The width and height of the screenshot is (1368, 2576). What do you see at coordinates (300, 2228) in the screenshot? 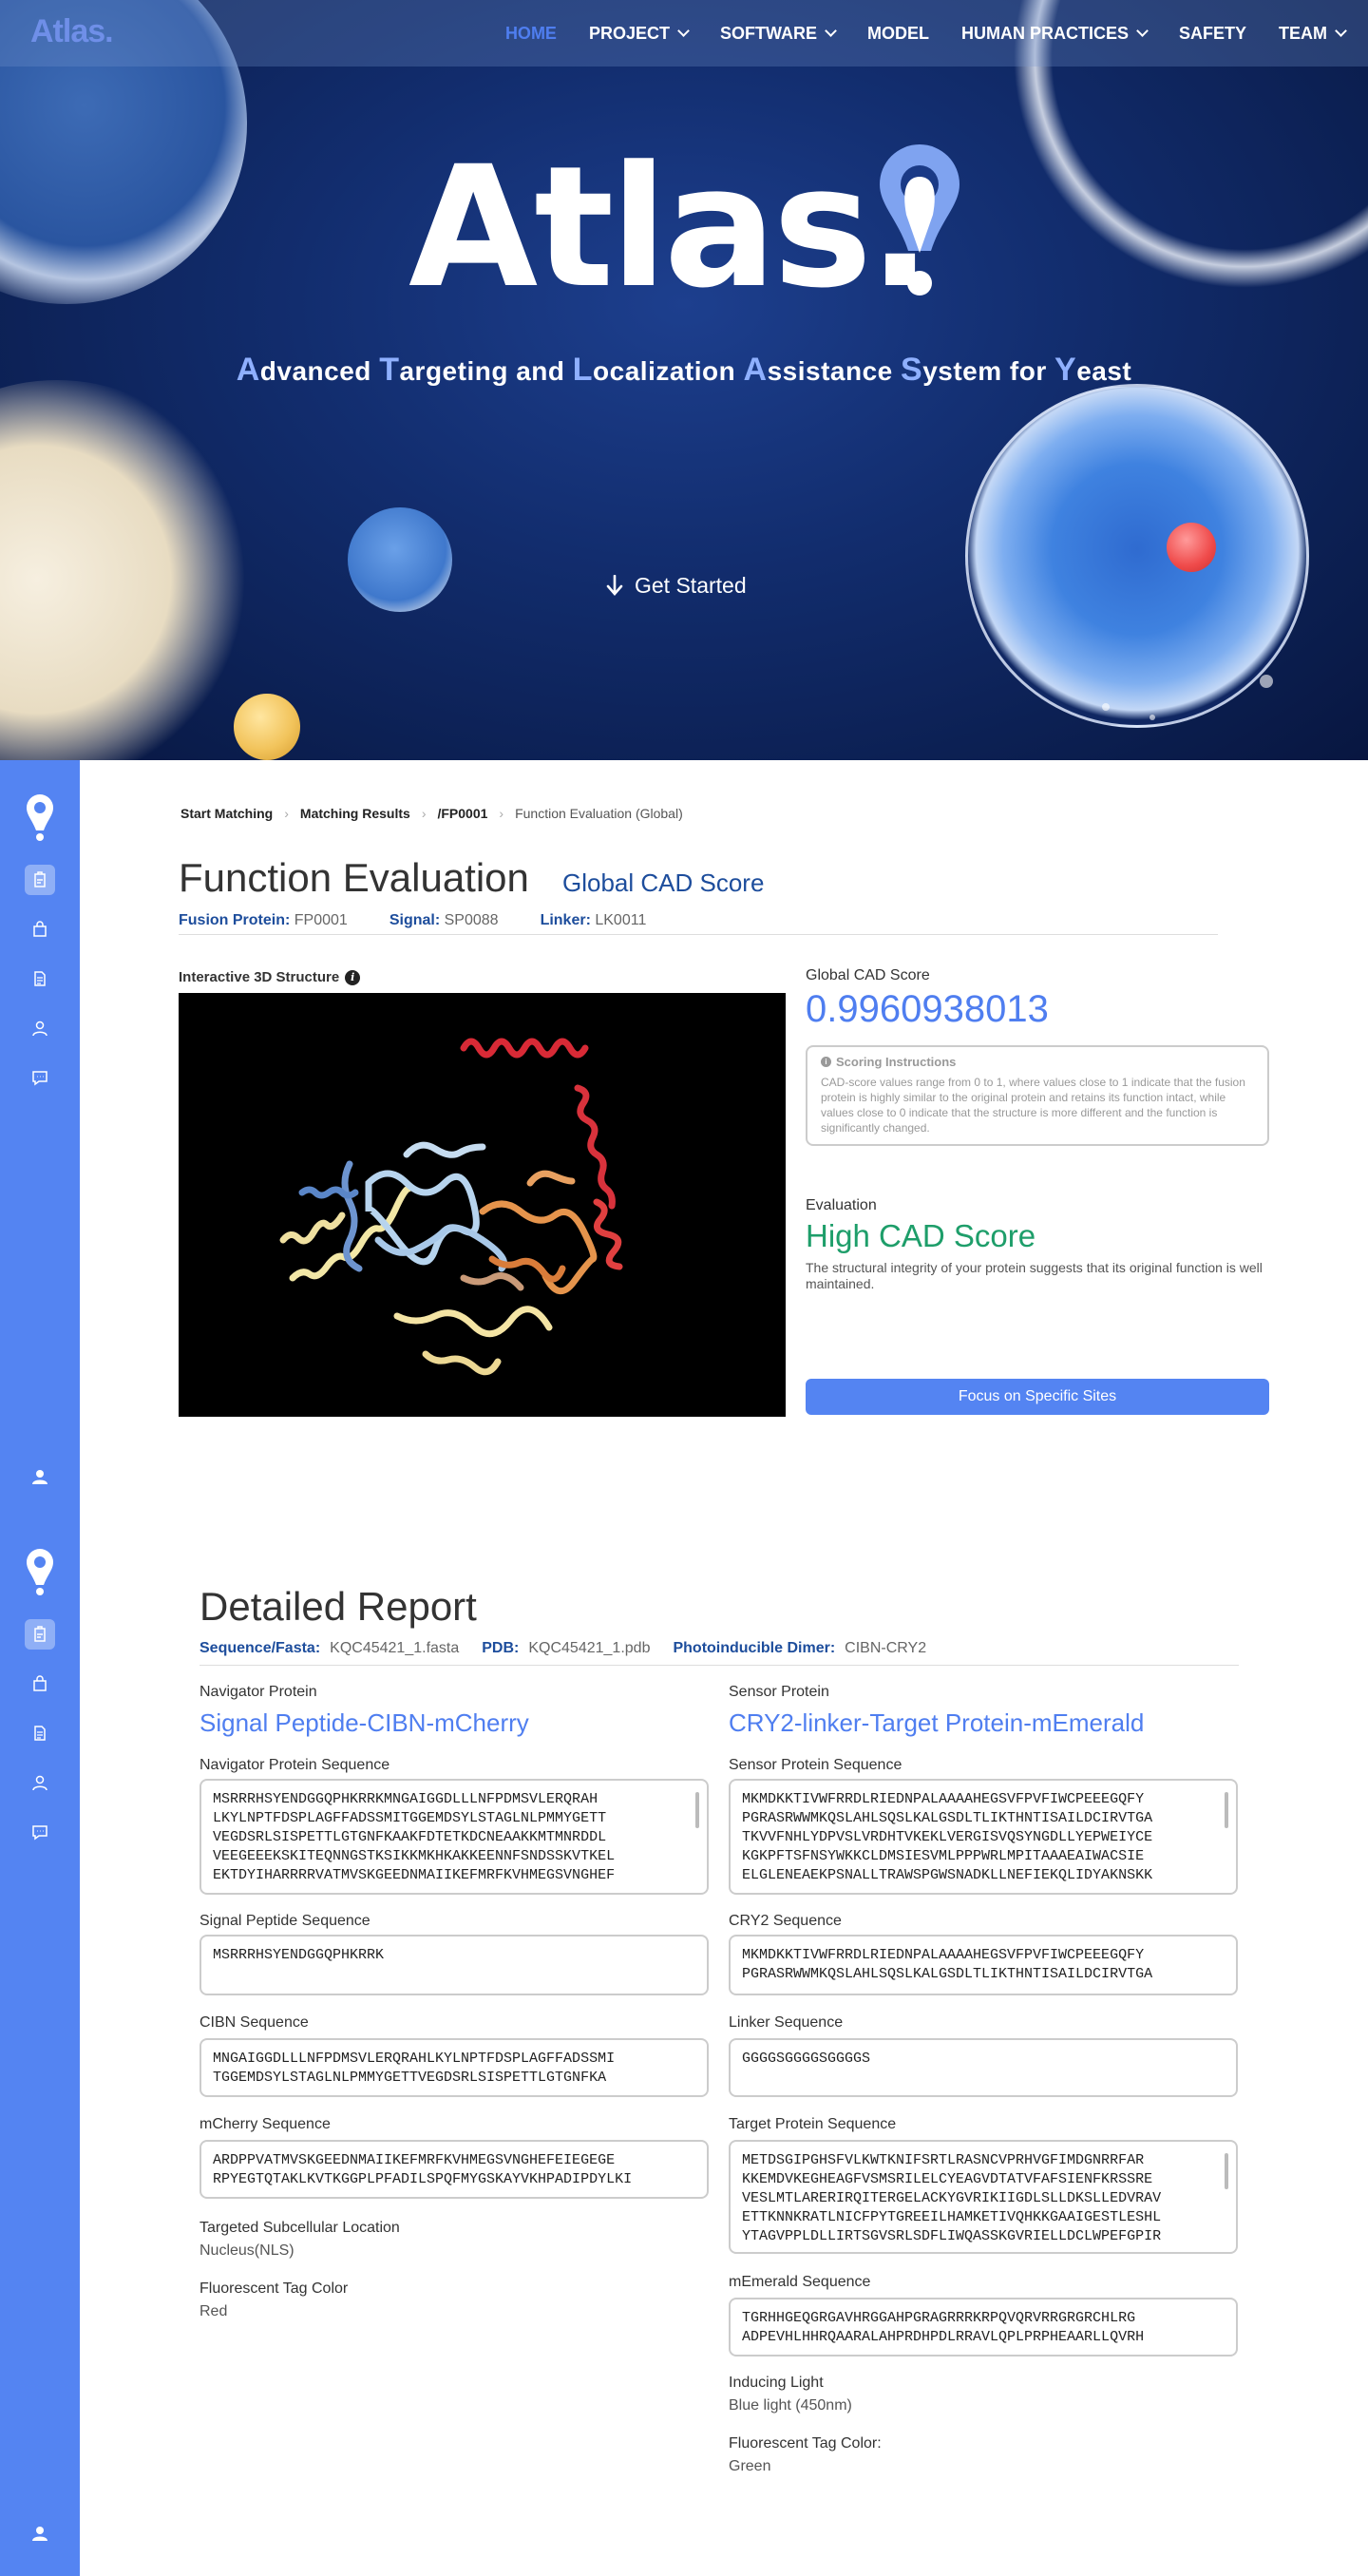
I see `targeted-location-label: Targeted Subcellular Location` at bounding box center [300, 2228].